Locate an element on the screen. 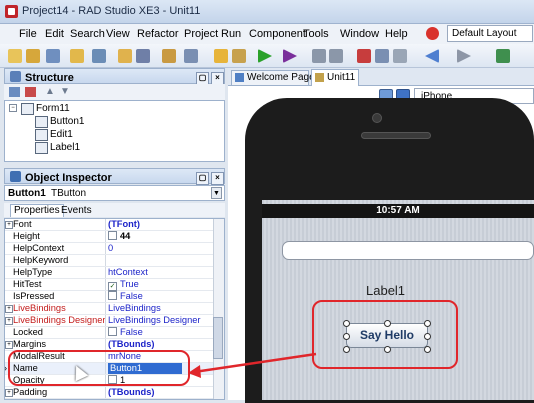 The width and height of the screenshot is (534, 403). toolbar is located at coordinates (267, 56).